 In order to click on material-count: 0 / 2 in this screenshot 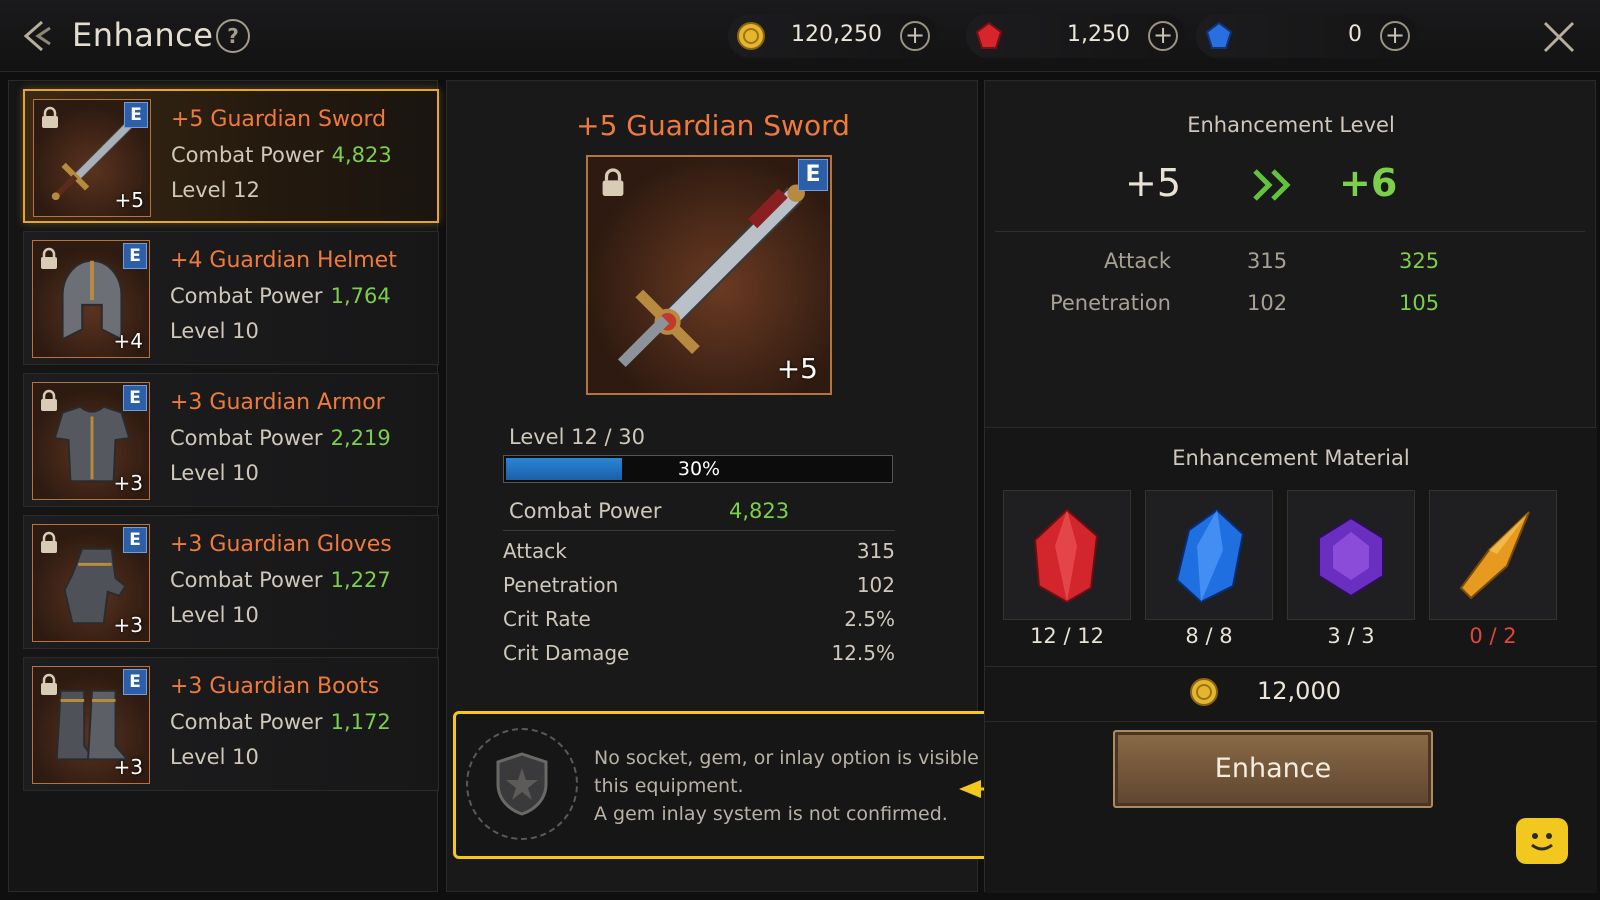, I will do `click(1493, 636)`.